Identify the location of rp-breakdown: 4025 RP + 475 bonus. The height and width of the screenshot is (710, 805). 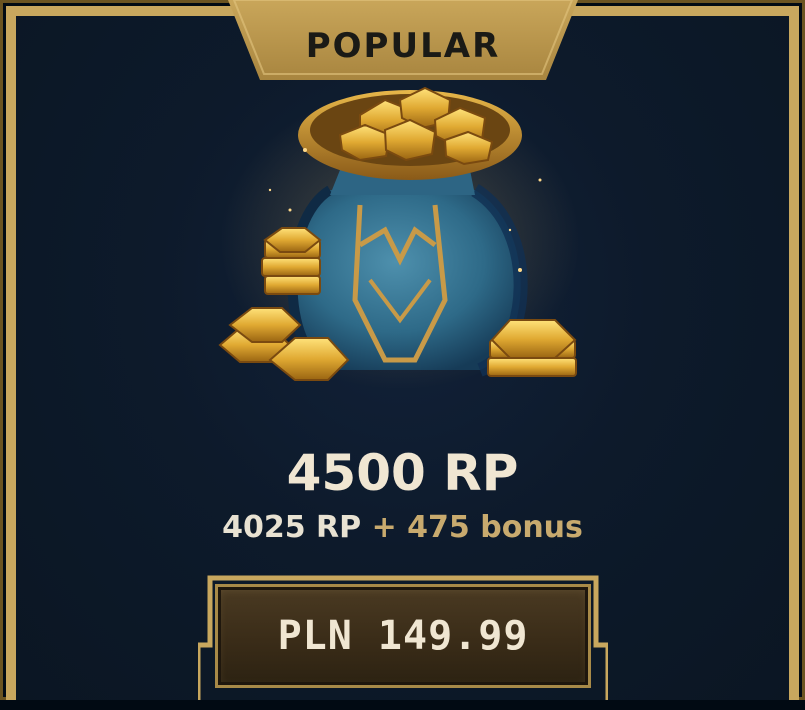
(402, 527).